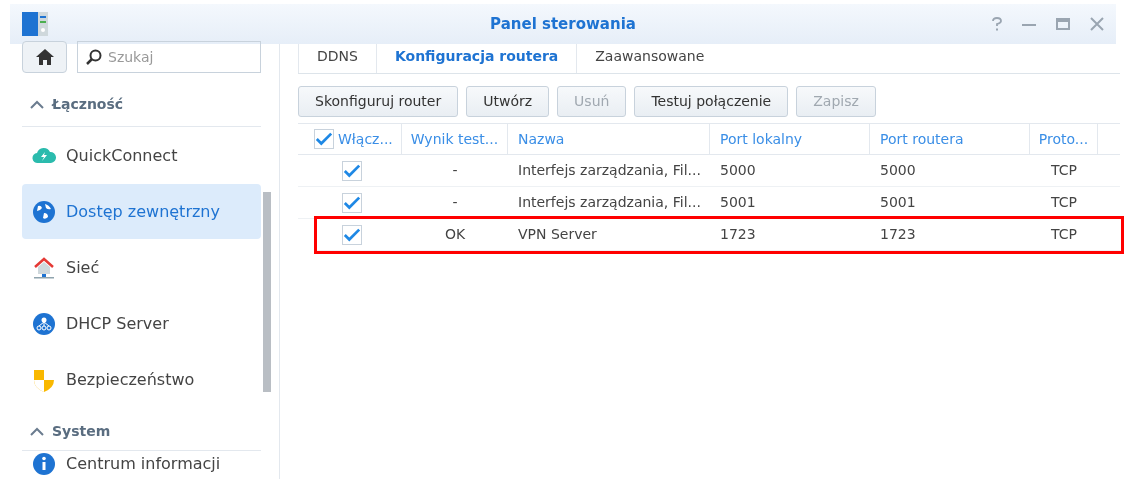  Describe the element at coordinates (1063, 24) in the screenshot. I see `maximize-icon` at that location.